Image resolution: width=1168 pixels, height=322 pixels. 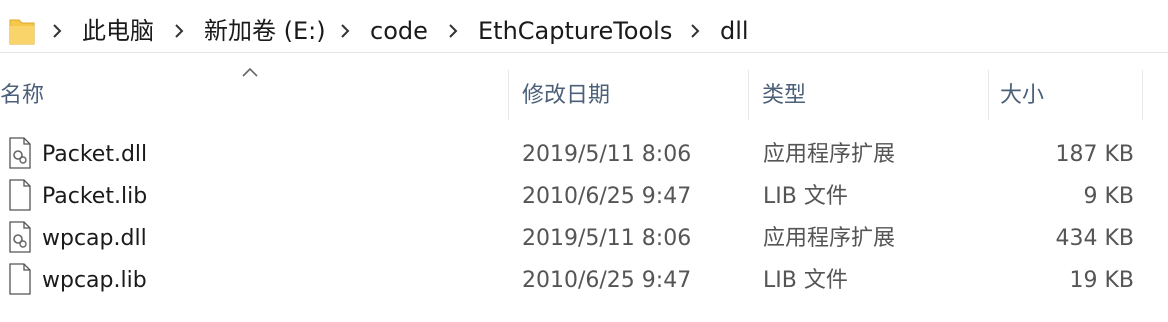 What do you see at coordinates (1108, 196) in the screenshot?
I see `file-size: 9 KB` at bounding box center [1108, 196].